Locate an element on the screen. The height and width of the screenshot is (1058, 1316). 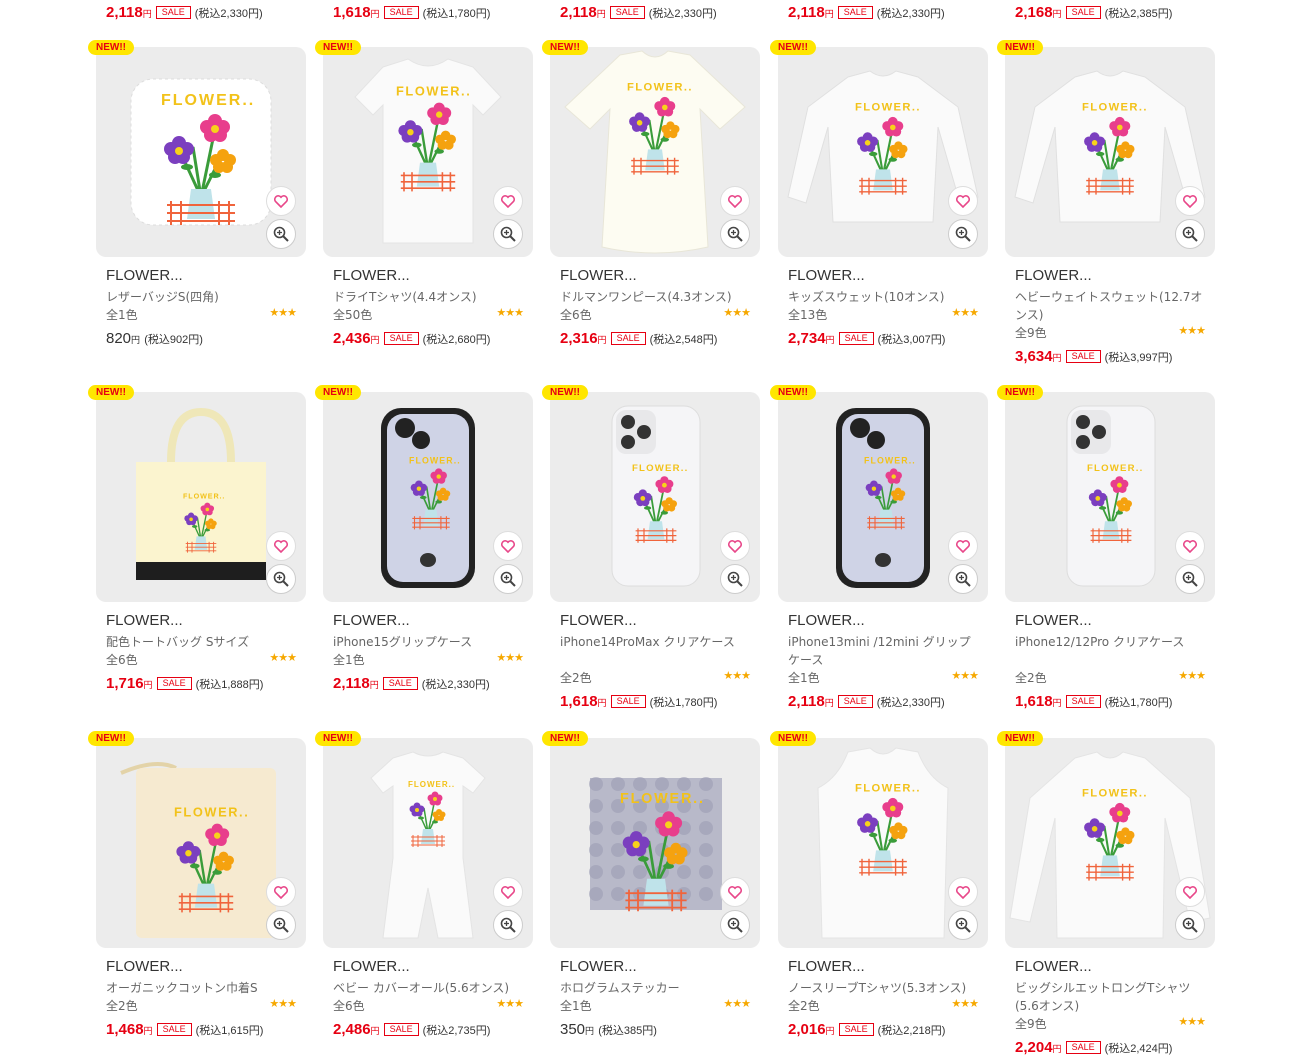
product-price: 2,118円 SALE (税込2,330円) is located at coordinates (411, 683).